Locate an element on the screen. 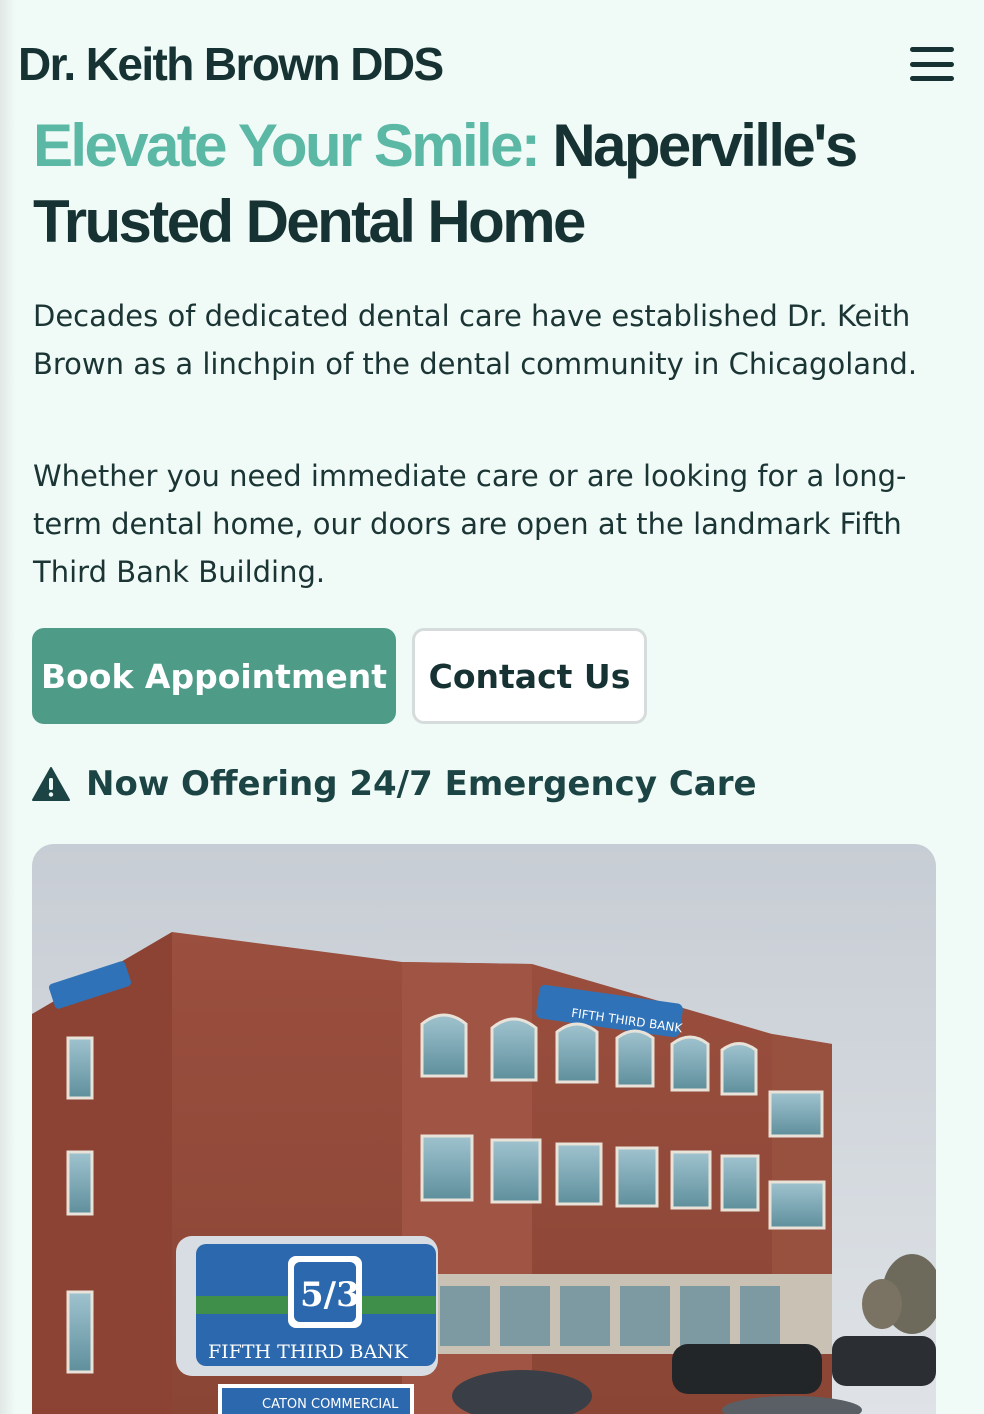 This screenshot has height=1414, width=984. emergency-notice-text: Now Offering 24/7 Emergency Care is located at coordinates (421, 784).